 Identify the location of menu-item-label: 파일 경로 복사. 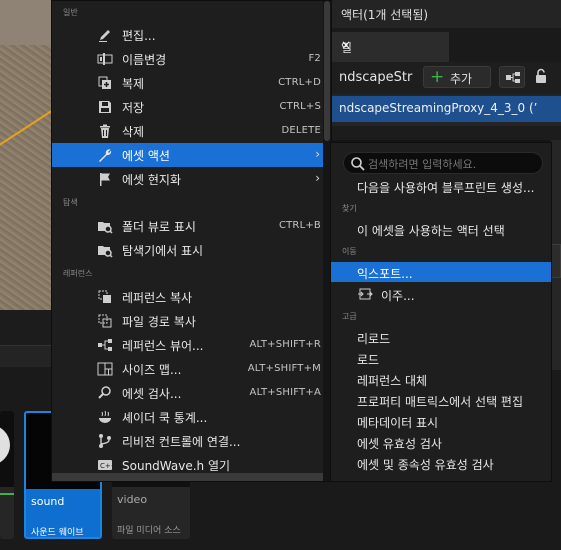
(159, 322).